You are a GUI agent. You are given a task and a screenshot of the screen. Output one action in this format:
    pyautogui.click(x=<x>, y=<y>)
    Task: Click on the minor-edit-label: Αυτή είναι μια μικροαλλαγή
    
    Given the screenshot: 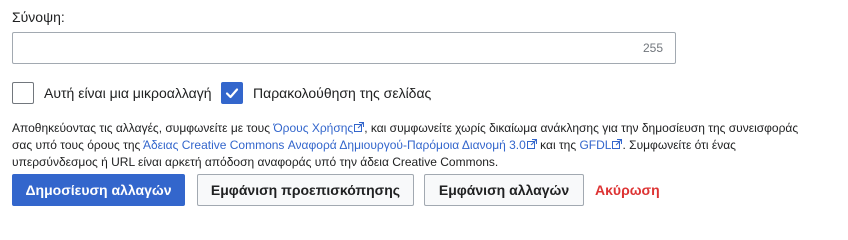 What is the action you would take?
    pyautogui.click(x=128, y=93)
    